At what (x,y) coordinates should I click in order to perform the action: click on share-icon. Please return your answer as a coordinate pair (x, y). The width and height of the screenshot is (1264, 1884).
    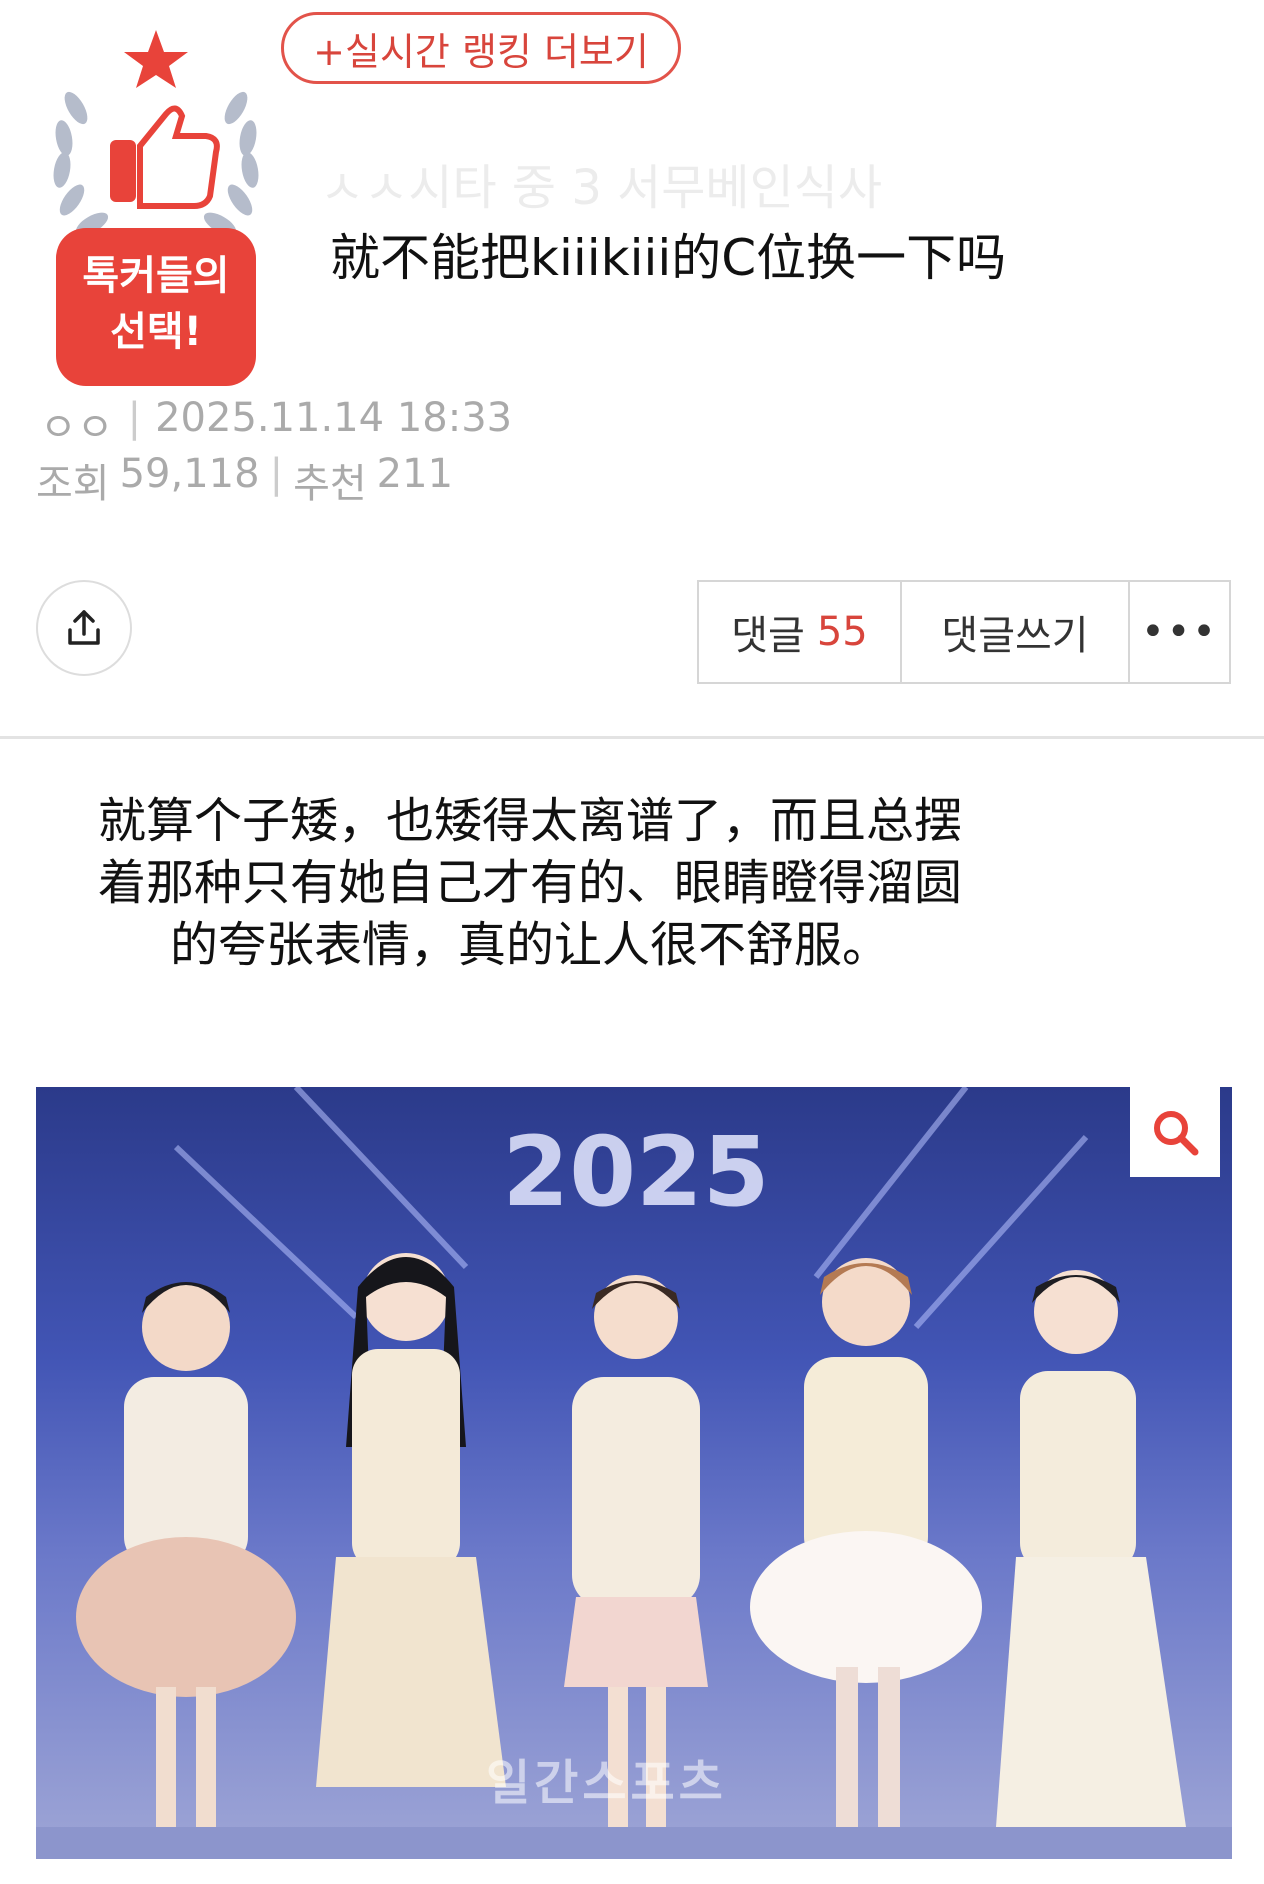
    Looking at the image, I should click on (84, 627).